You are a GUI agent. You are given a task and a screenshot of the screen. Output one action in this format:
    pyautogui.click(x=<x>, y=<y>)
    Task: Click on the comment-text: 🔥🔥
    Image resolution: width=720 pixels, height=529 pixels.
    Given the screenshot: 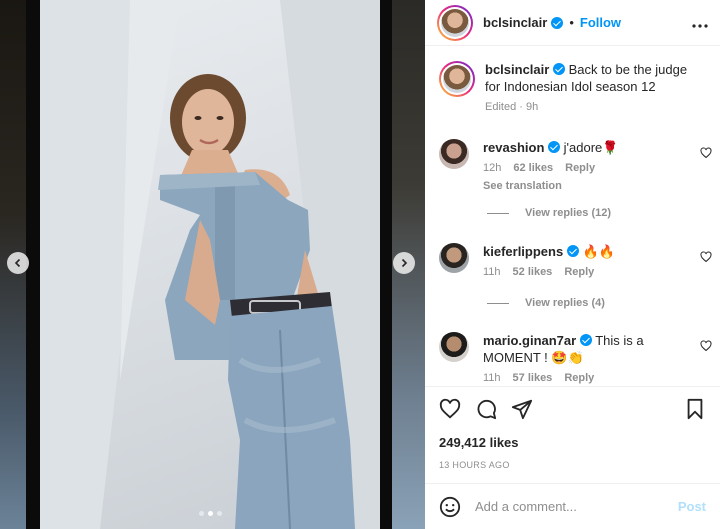 What is the action you would take?
    pyautogui.click(x=598, y=251)
    